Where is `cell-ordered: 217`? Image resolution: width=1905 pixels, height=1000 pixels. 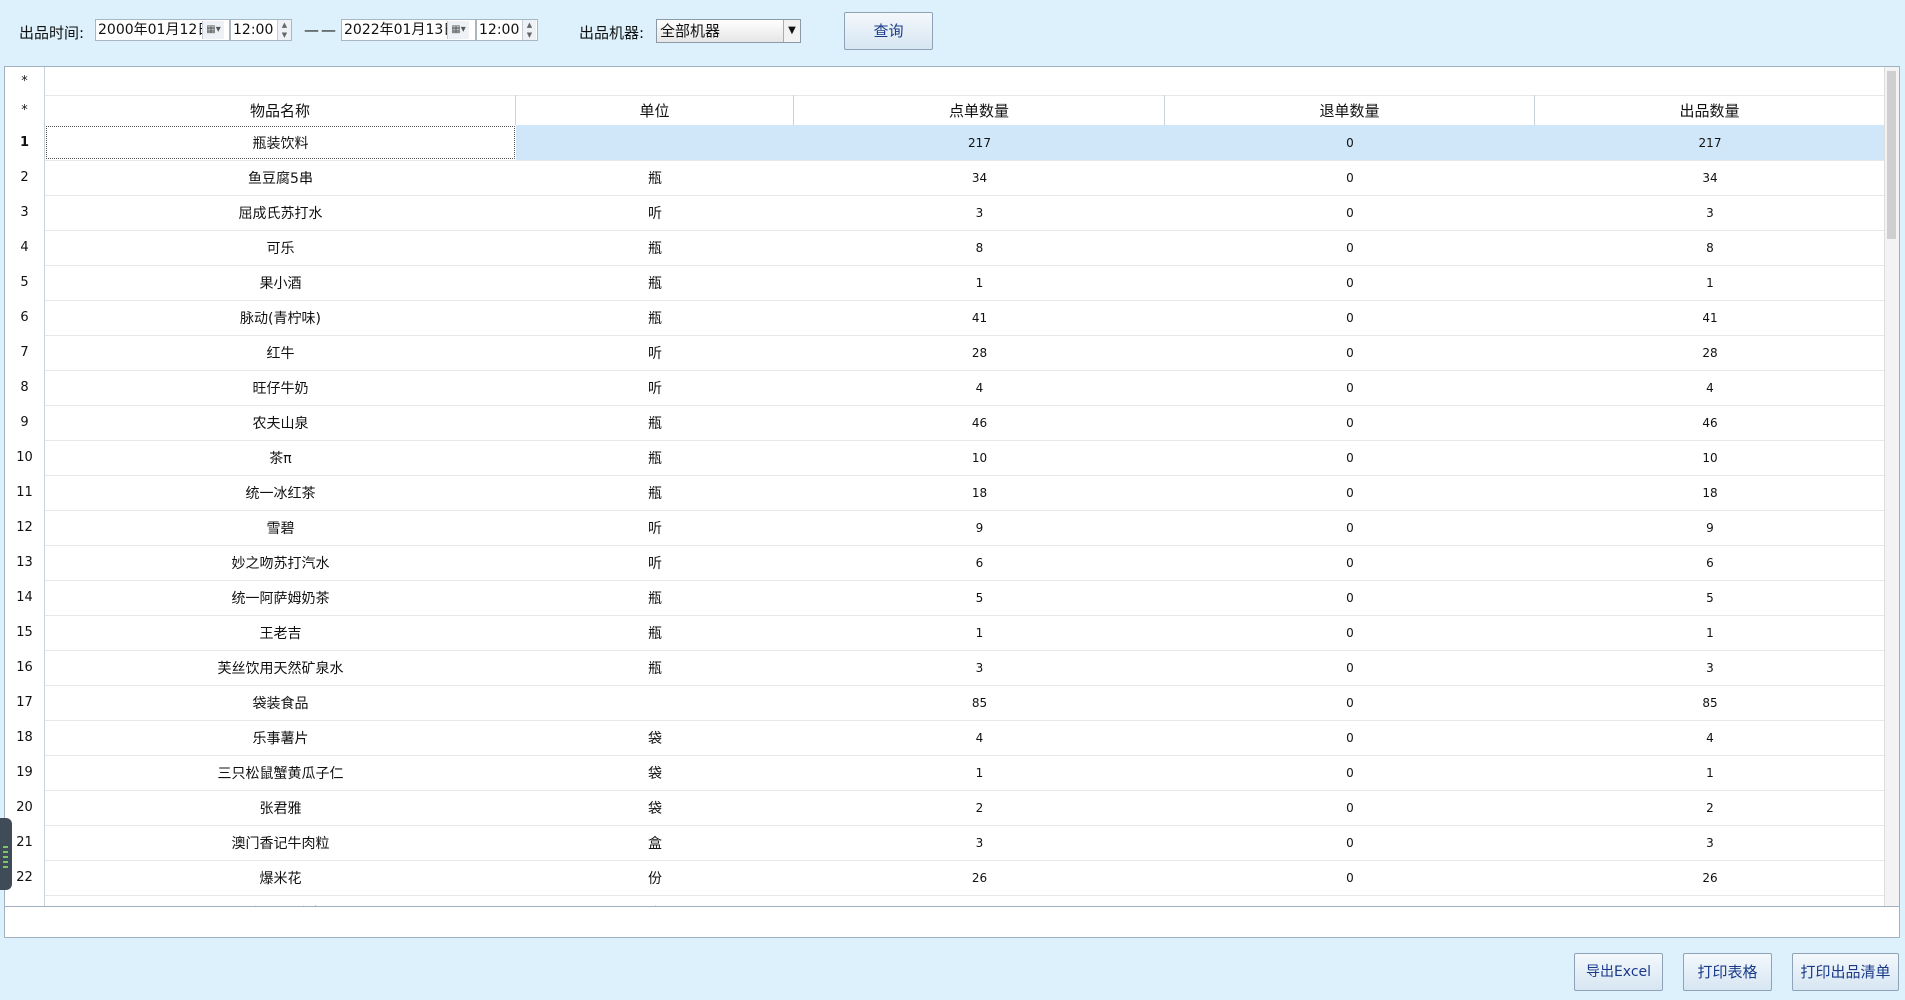
cell-ordered: 217 is located at coordinates (979, 142).